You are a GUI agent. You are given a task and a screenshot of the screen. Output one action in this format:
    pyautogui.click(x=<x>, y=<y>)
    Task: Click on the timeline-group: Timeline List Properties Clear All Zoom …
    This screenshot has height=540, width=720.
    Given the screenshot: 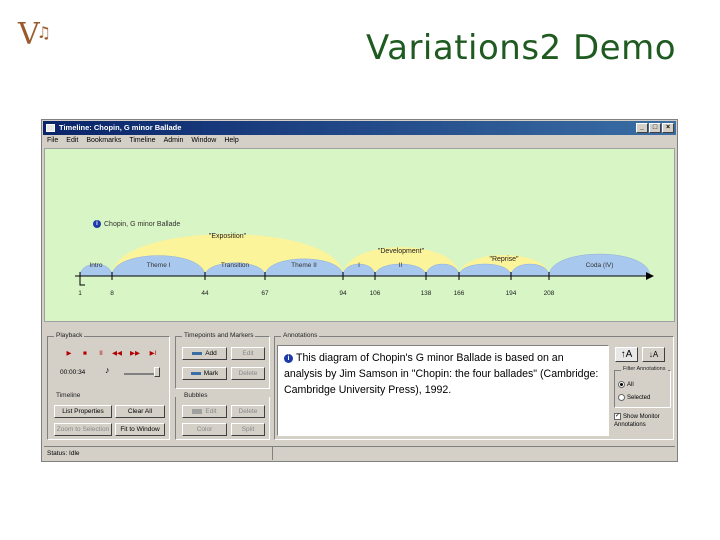 What is the action you would take?
    pyautogui.click(x=108, y=416)
    